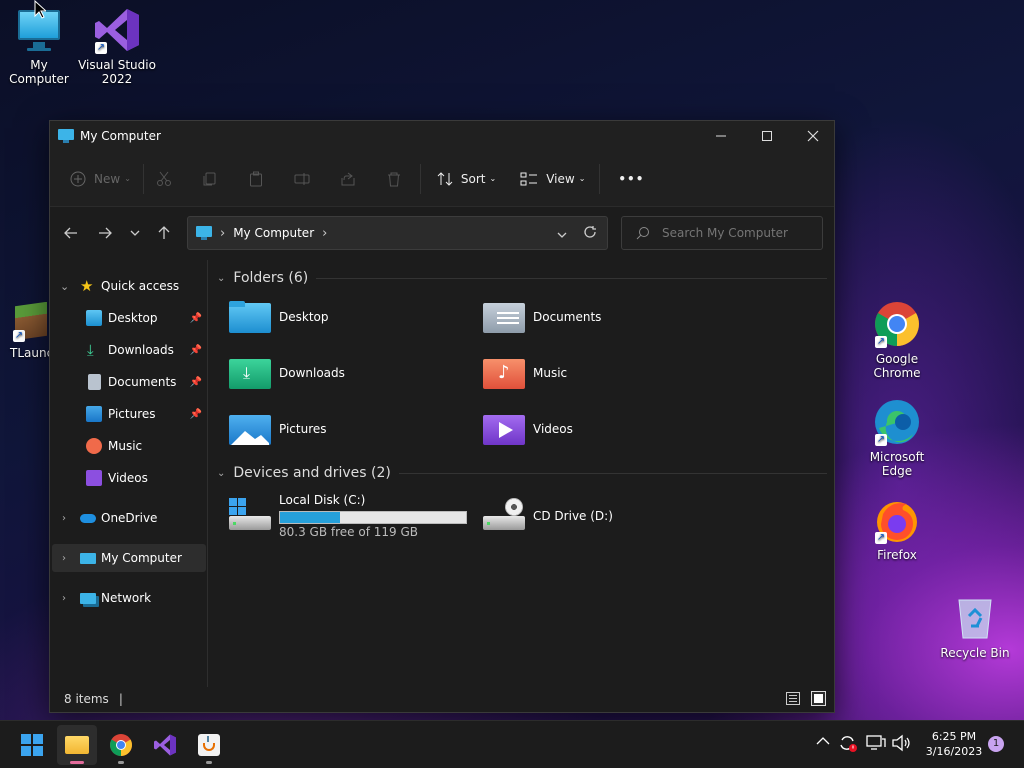 The width and height of the screenshot is (1024, 768). I want to click on drive-label: CD Drive (D:), so click(573, 516).